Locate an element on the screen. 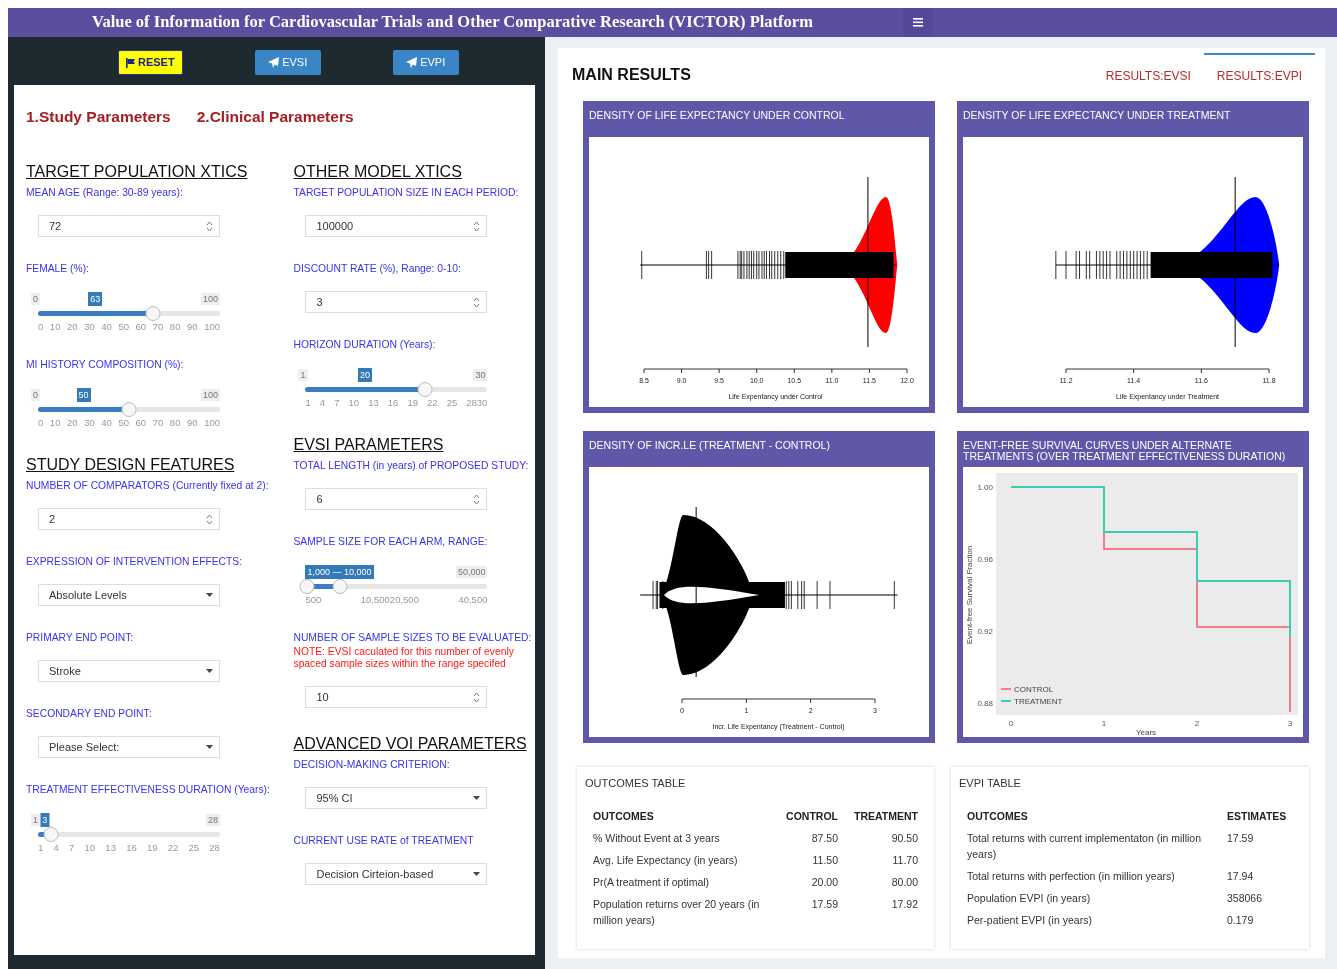 This screenshot has width=1337, height=969. max-label: 100 is located at coordinates (210, 299).